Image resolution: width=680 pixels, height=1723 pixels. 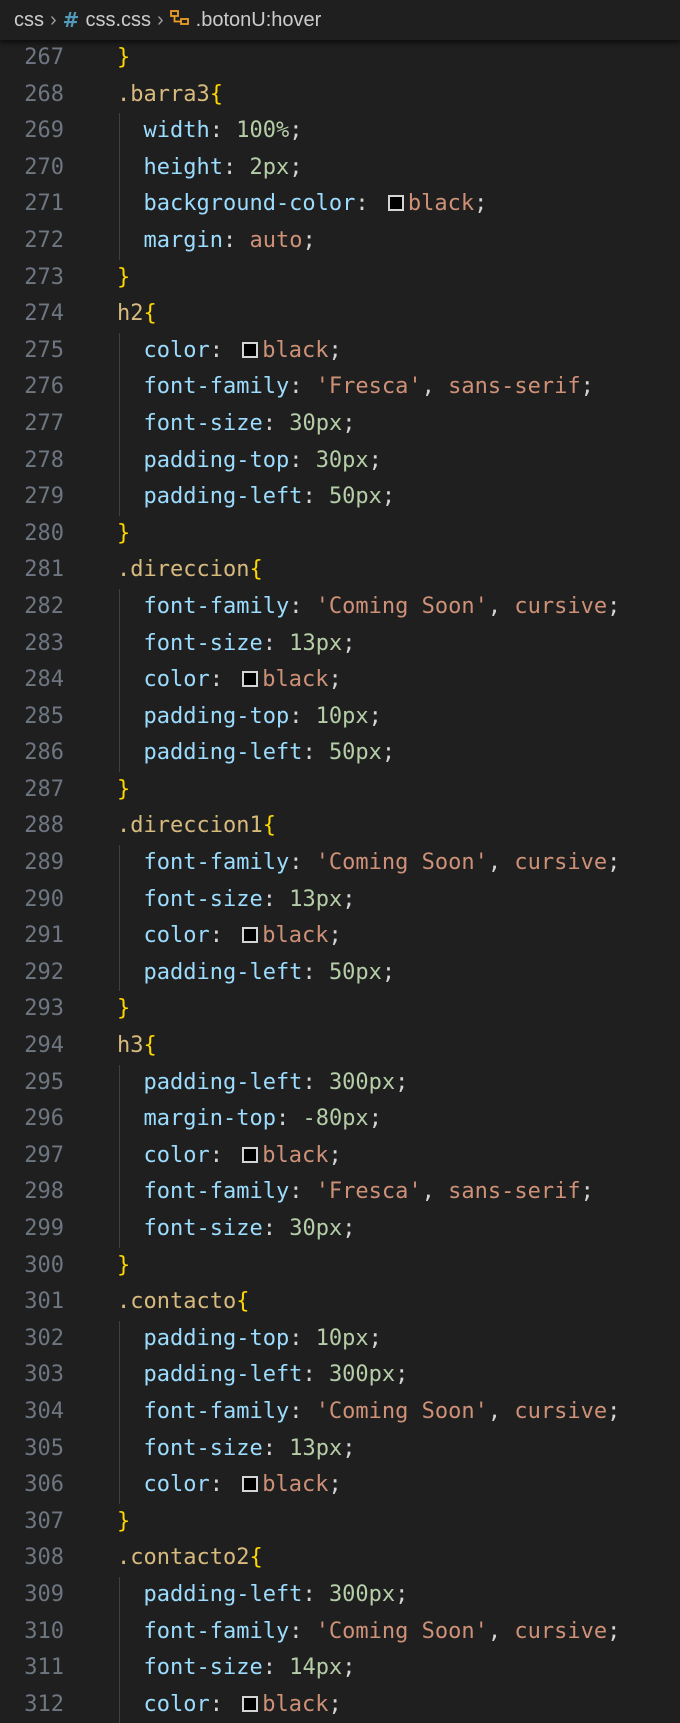 What do you see at coordinates (340, 1595) in the screenshot?
I see `code-line: 309 padding-left: 300px;` at bounding box center [340, 1595].